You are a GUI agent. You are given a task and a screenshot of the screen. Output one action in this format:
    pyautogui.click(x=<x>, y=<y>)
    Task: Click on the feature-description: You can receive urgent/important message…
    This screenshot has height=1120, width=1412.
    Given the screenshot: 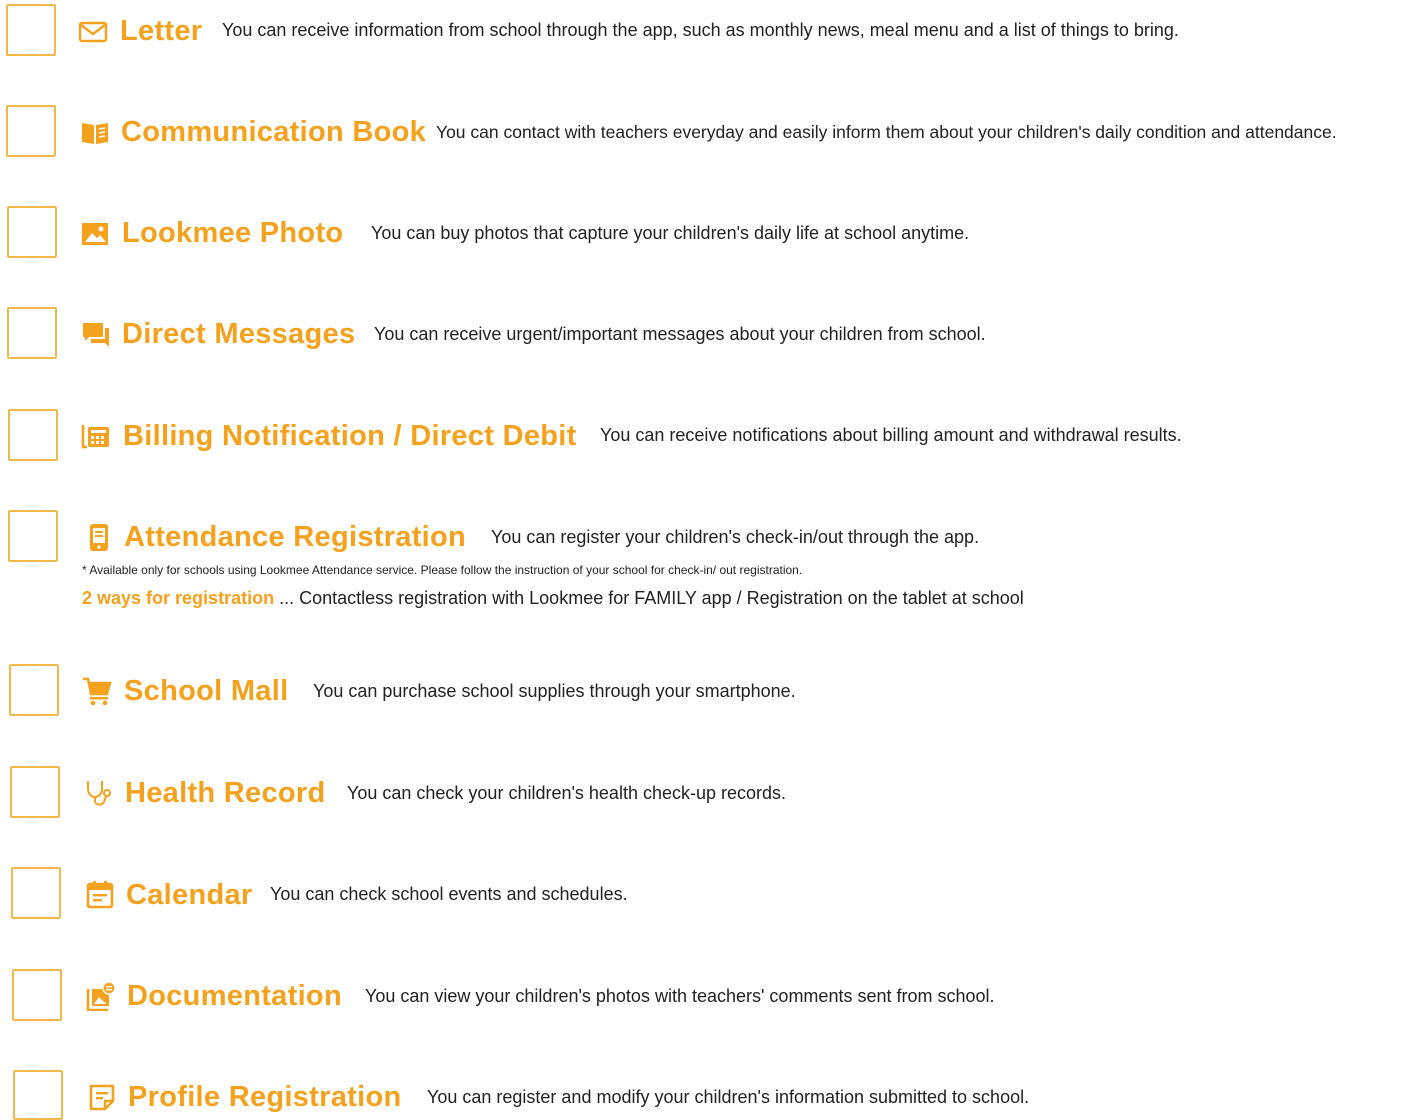 What is the action you would take?
    pyautogui.click(x=680, y=334)
    